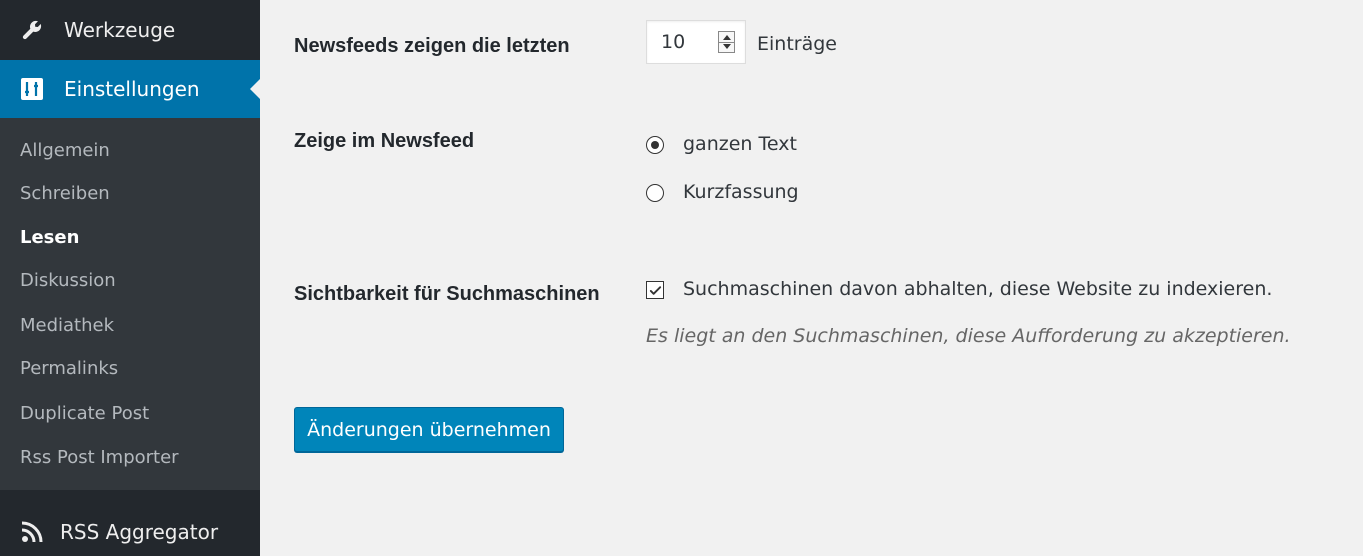 The width and height of the screenshot is (1363, 556). What do you see at coordinates (67, 326) in the screenshot?
I see `submenu-item-mediathek: Mediathek` at bounding box center [67, 326].